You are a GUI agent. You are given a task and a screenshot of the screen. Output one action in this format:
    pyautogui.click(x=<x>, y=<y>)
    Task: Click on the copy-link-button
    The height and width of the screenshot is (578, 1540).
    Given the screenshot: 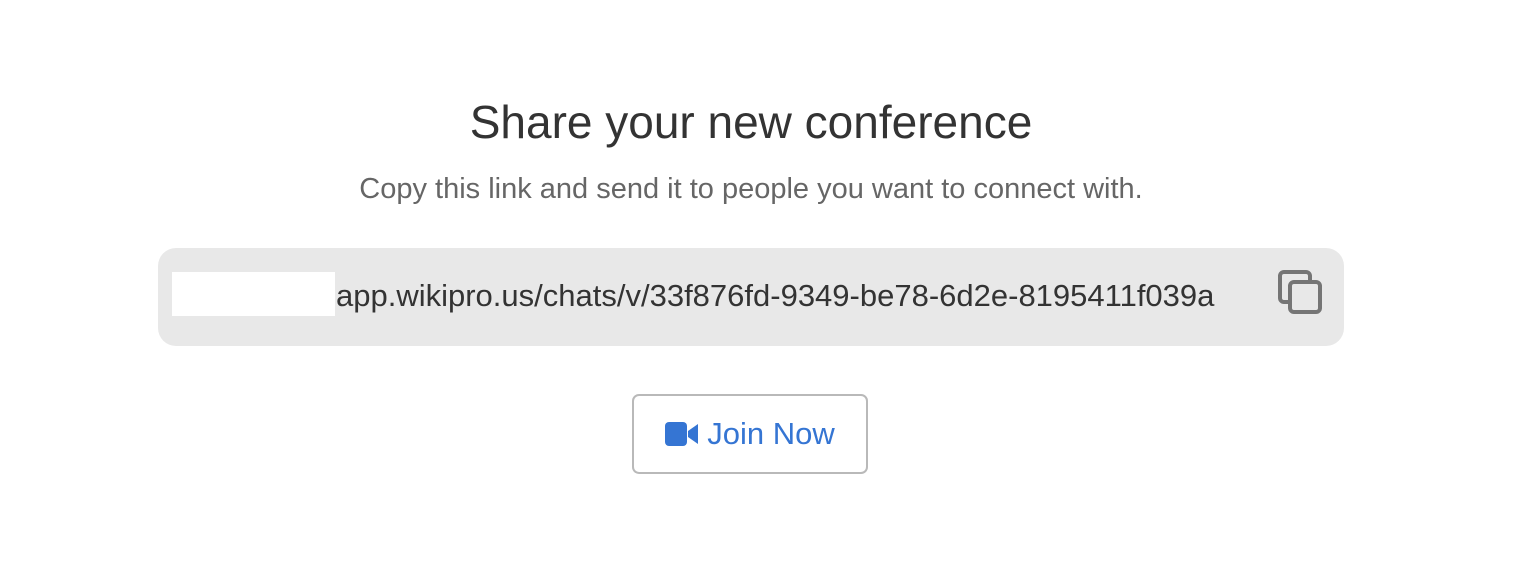 What is the action you would take?
    pyautogui.click(x=1301, y=293)
    